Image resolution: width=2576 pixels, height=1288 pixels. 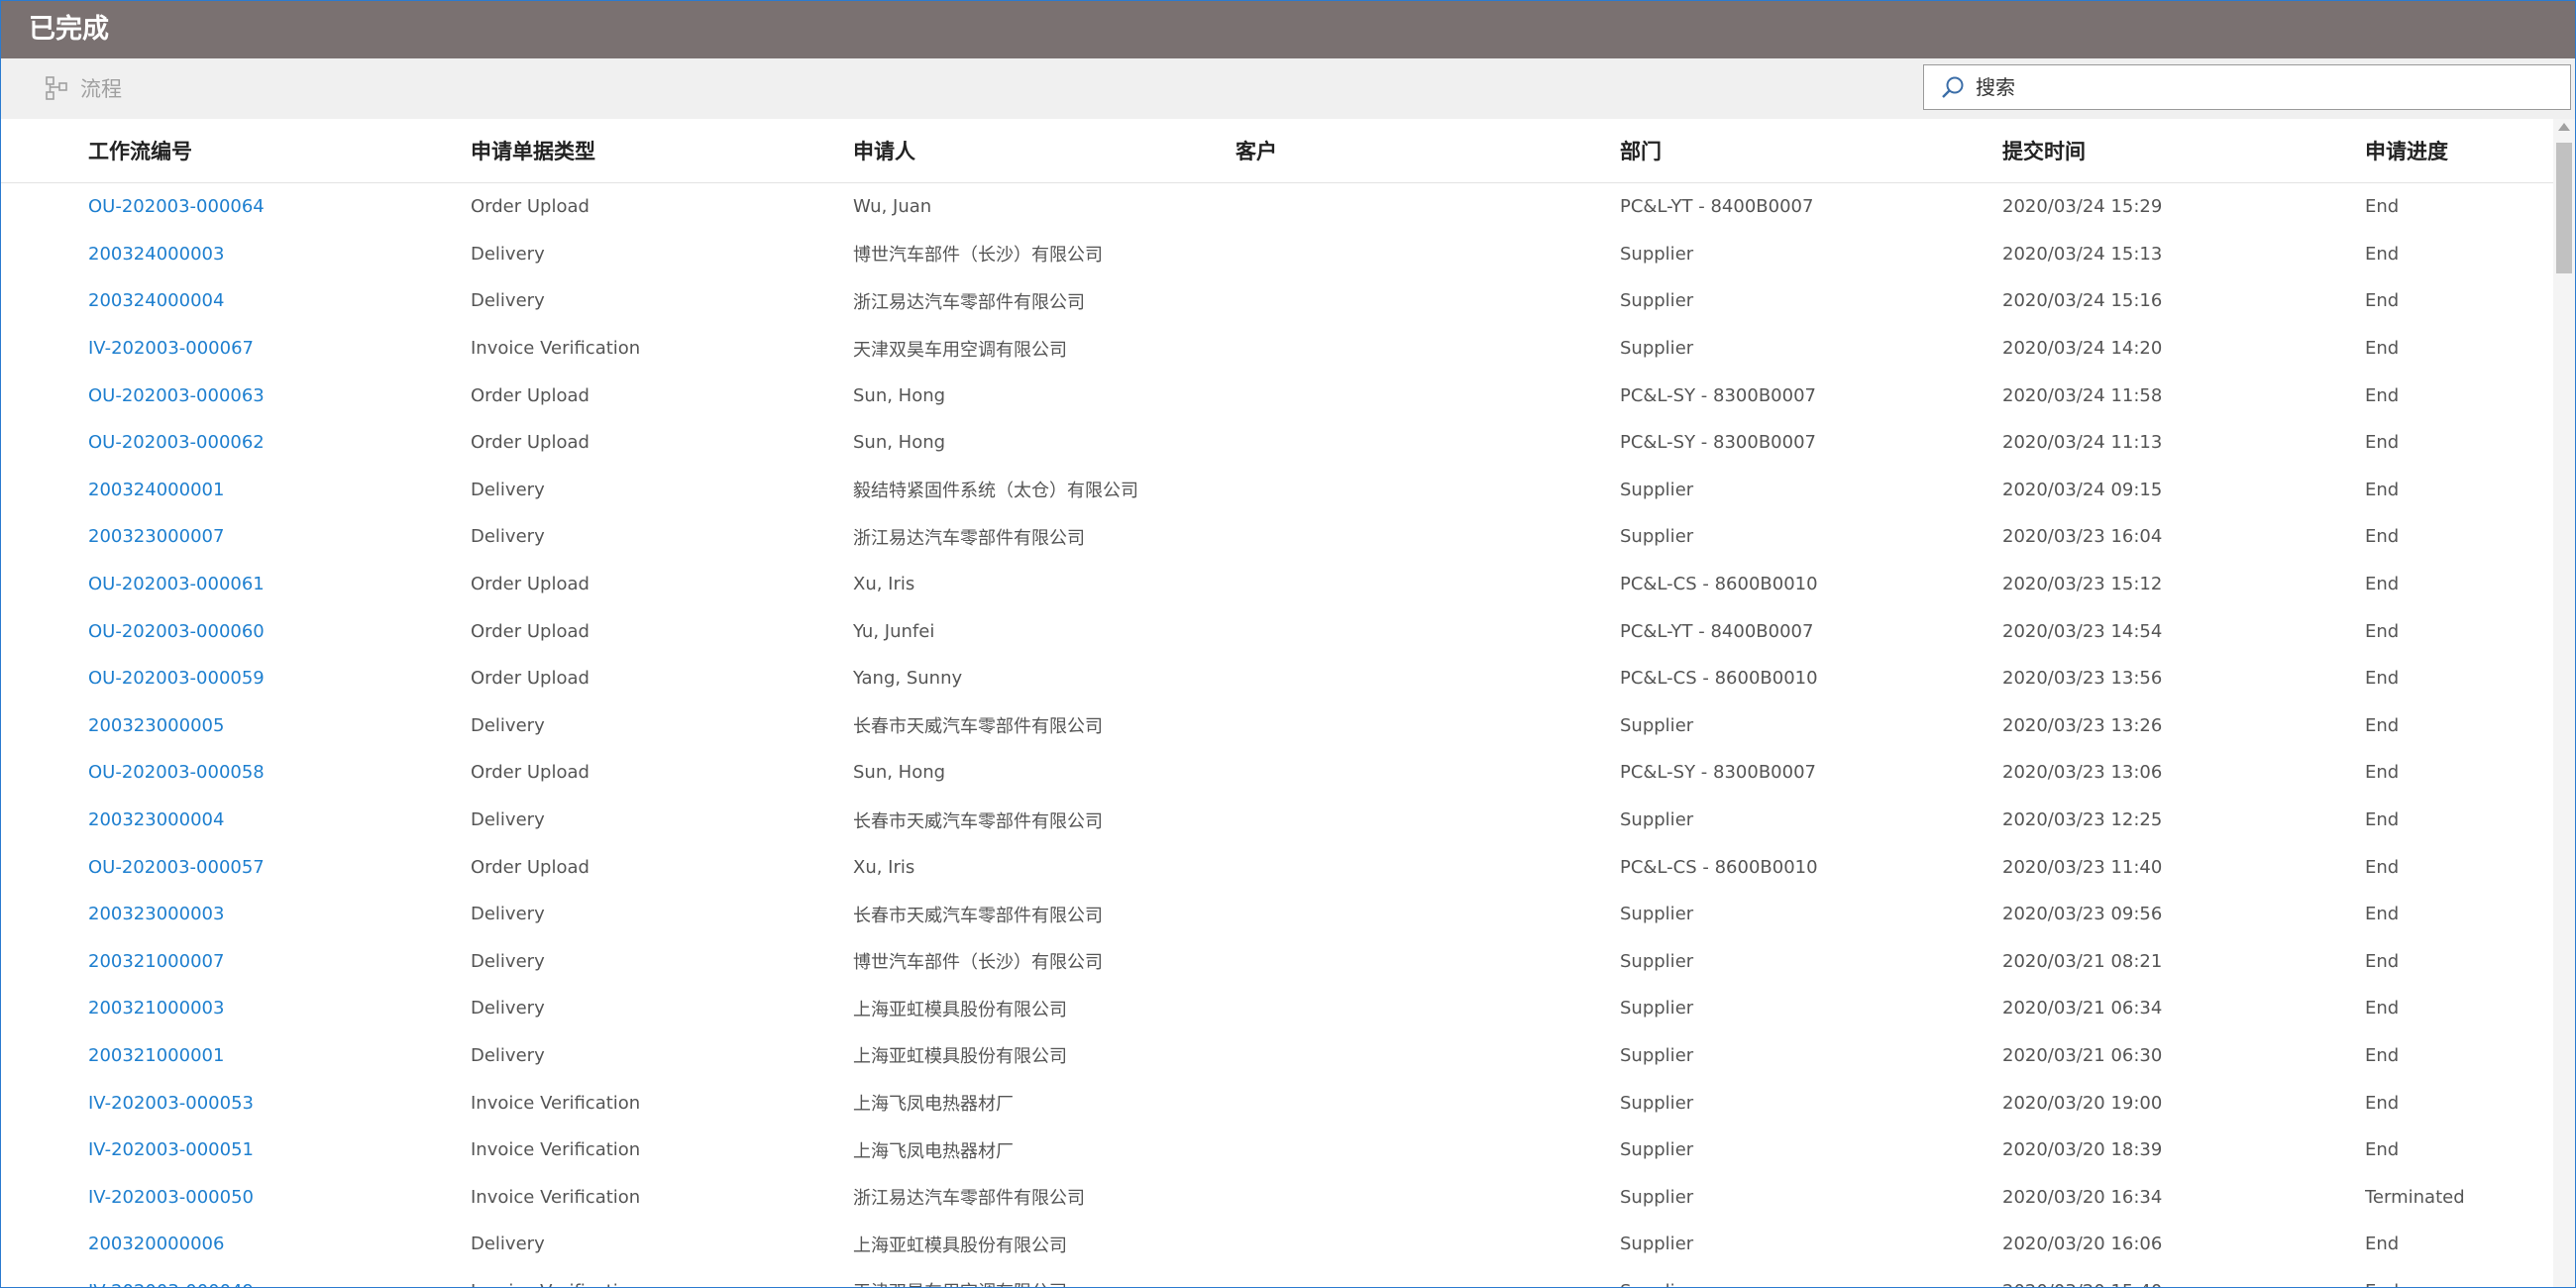 I want to click on header-department: 部门, so click(x=1811, y=151).